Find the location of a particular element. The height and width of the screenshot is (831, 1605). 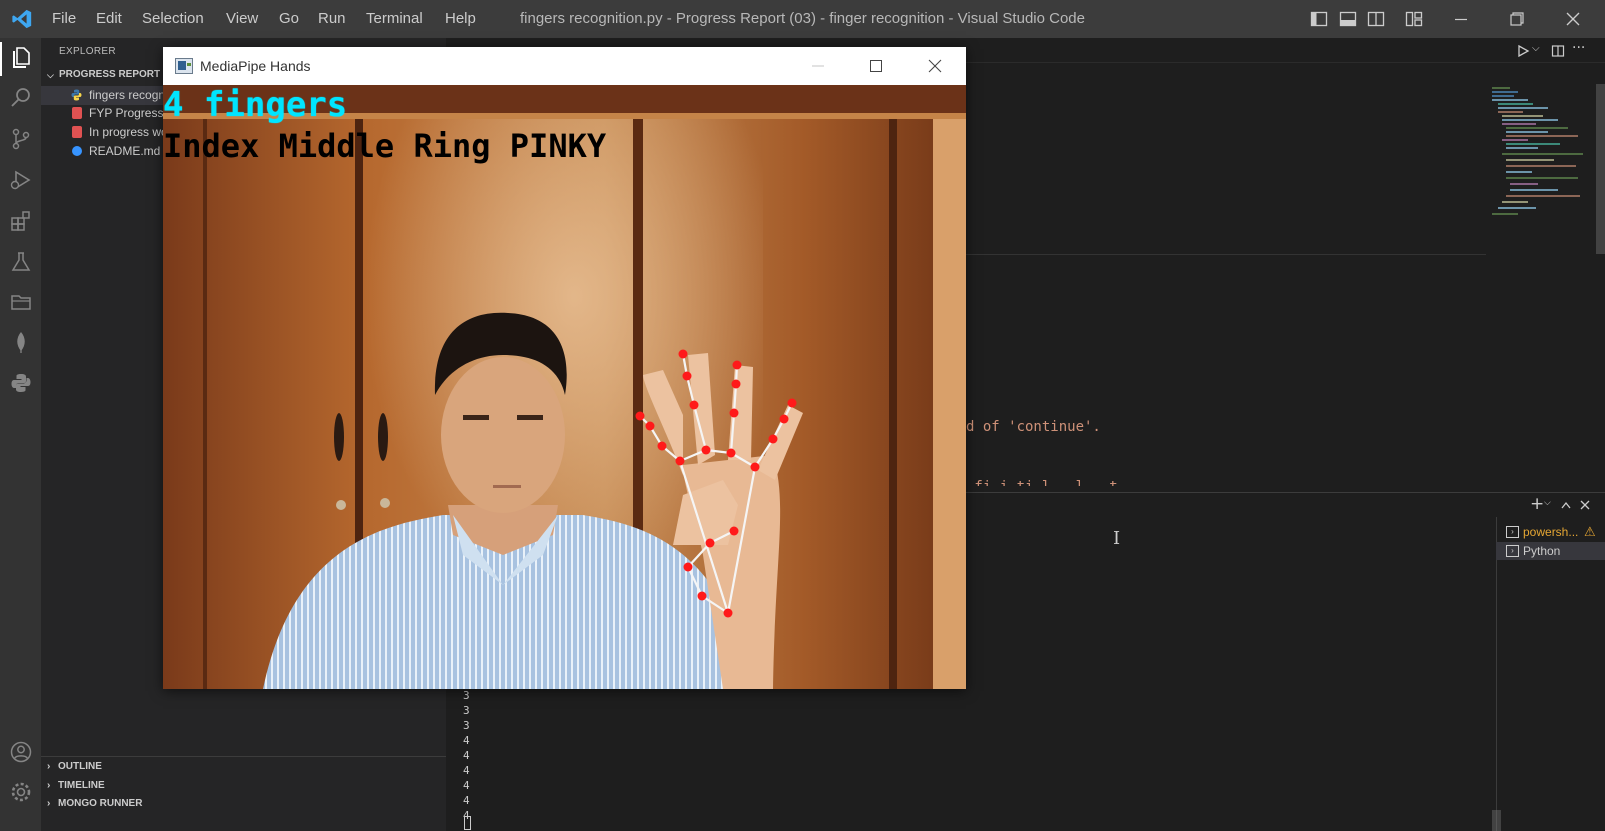

menu-edit: Edit is located at coordinates (109, 19).